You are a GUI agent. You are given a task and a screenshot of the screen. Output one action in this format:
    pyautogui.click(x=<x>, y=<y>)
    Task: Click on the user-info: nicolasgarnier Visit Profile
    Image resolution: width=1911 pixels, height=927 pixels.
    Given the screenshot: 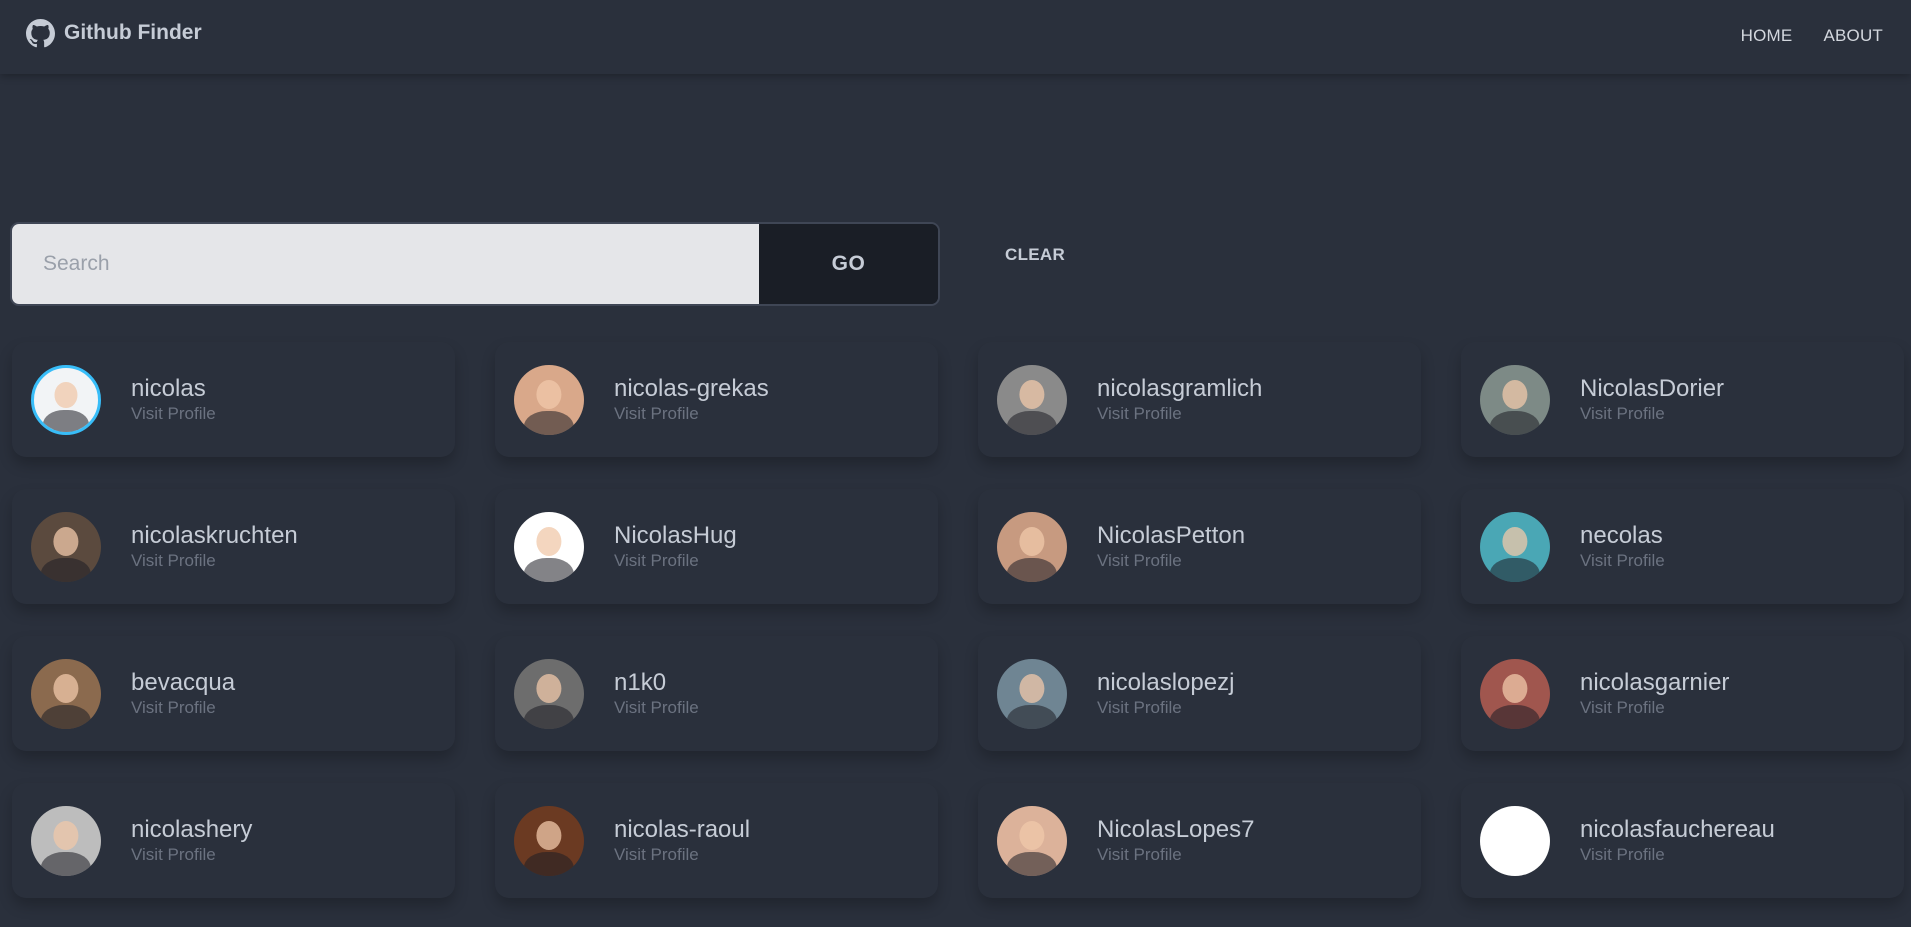 What is the action you would take?
    pyautogui.click(x=1654, y=693)
    